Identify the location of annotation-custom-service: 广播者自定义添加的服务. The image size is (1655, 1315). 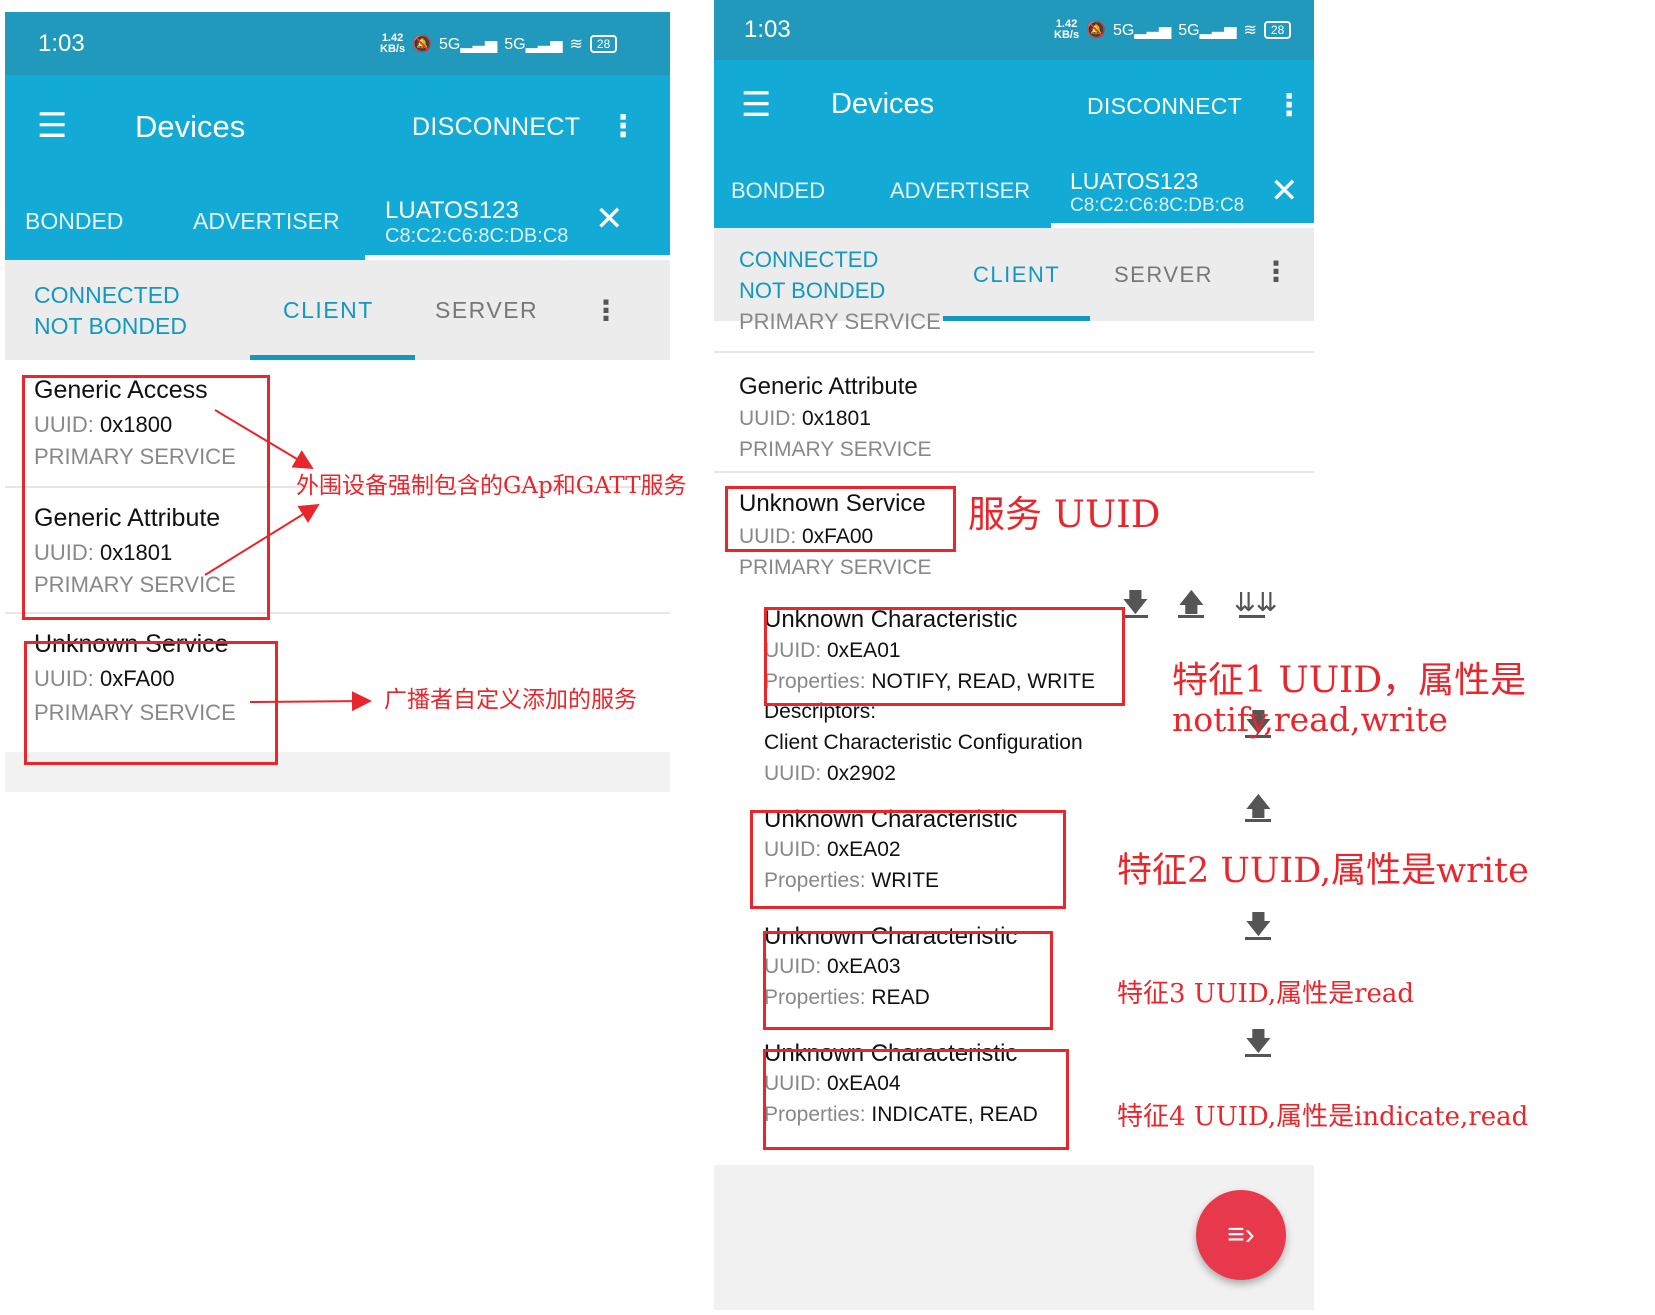
(510, 700).